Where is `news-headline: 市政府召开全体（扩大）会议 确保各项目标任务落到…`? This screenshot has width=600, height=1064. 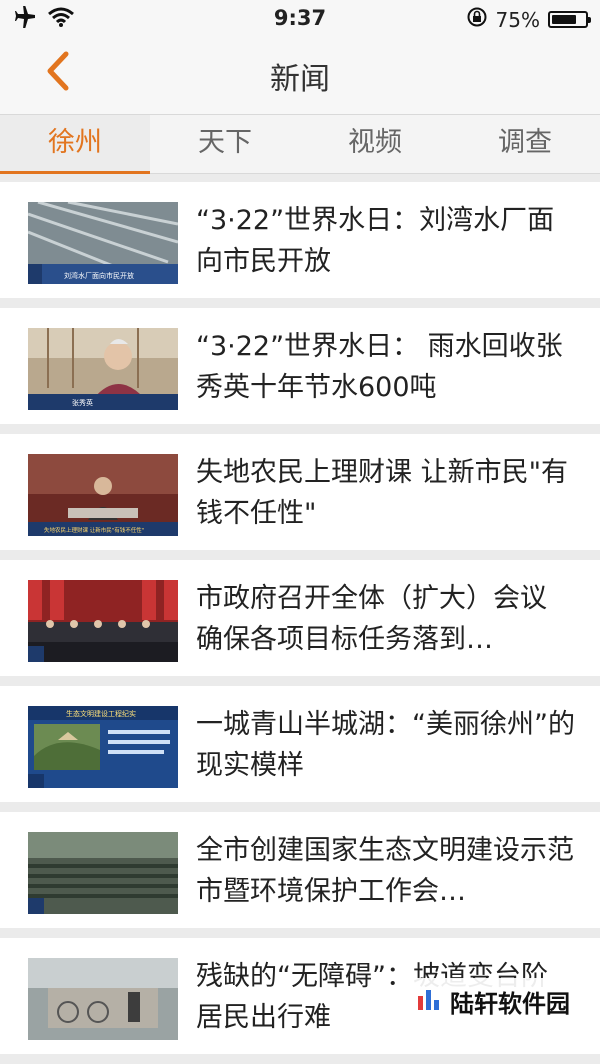
news-headline: 市政府召开全体（扩大）会议 确保各项目标任务落到… is located at coordinates (371, 619).